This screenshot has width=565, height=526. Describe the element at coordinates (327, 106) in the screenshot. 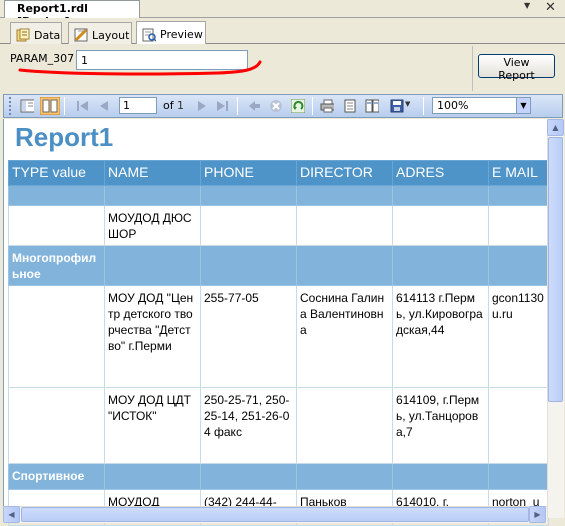

I see `print-icon` at that location.